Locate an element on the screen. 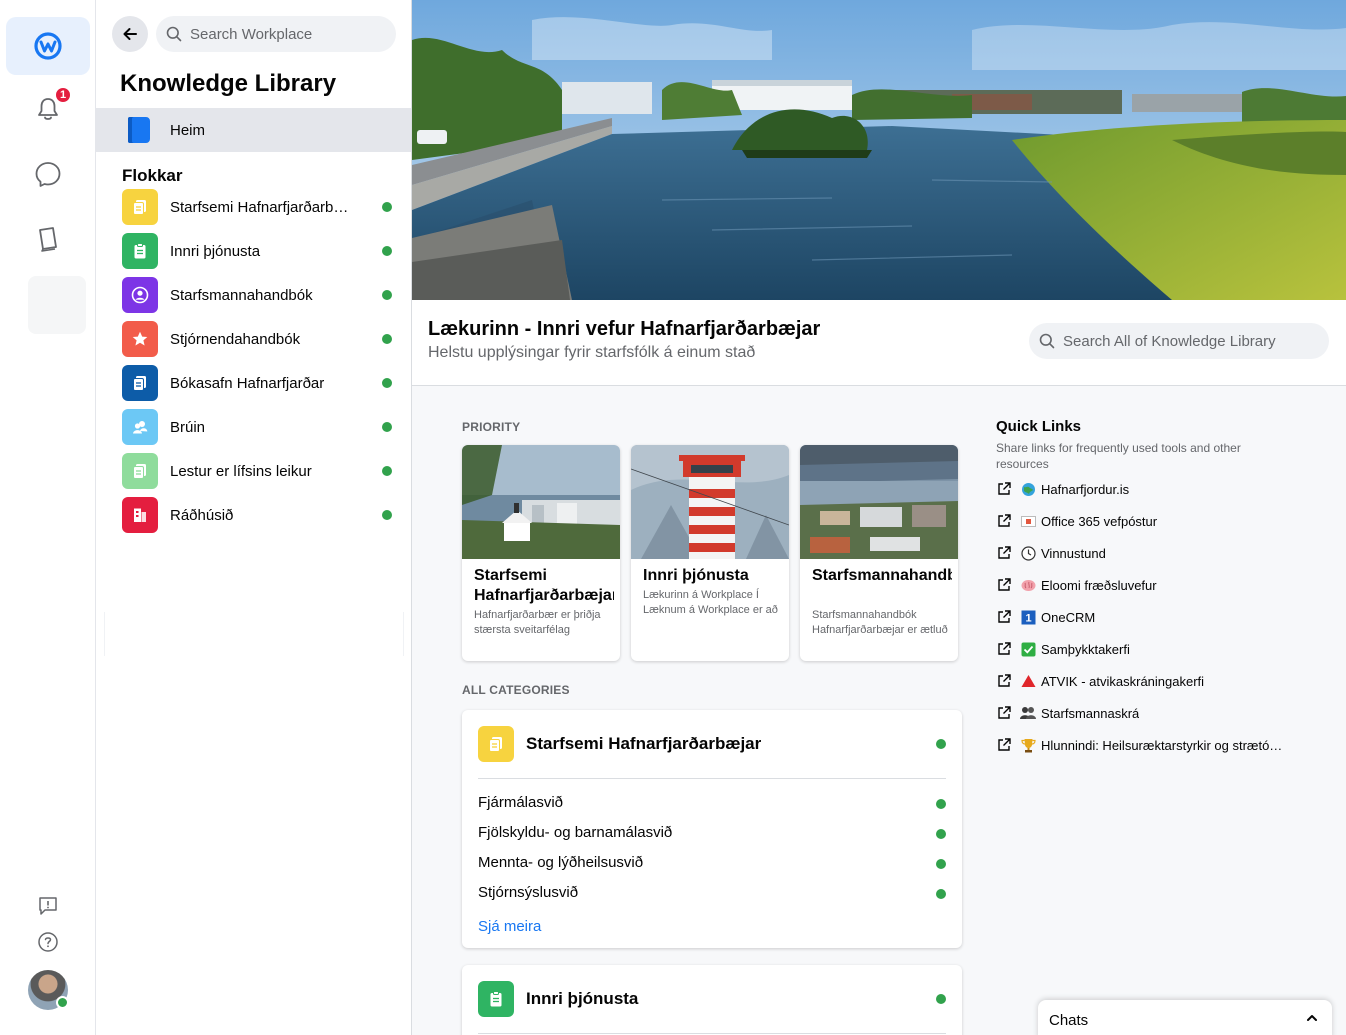  book-icon is located at coordinates (48, 239).